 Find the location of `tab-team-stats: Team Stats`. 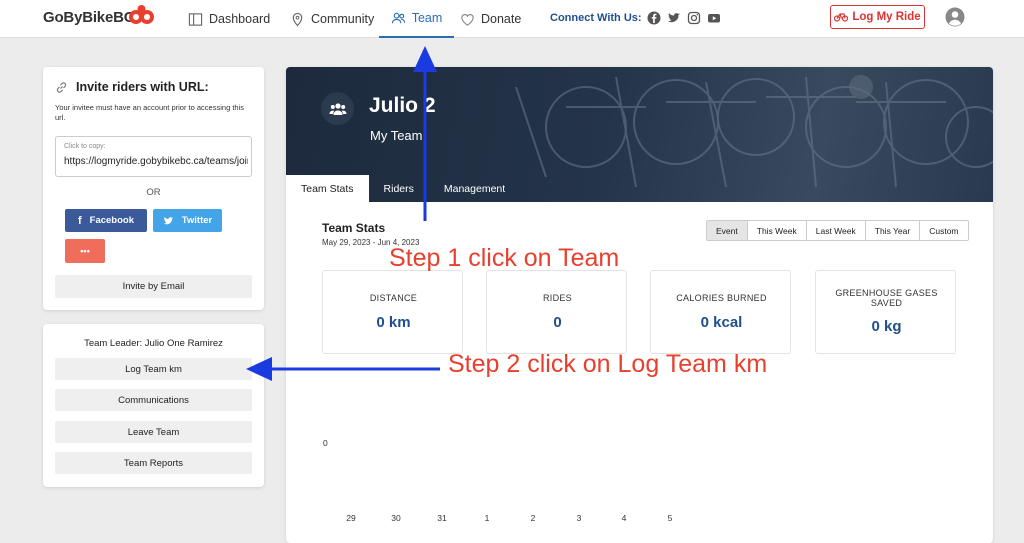

tab-team-stats: Team Stats is located at coordinates (327, 188).